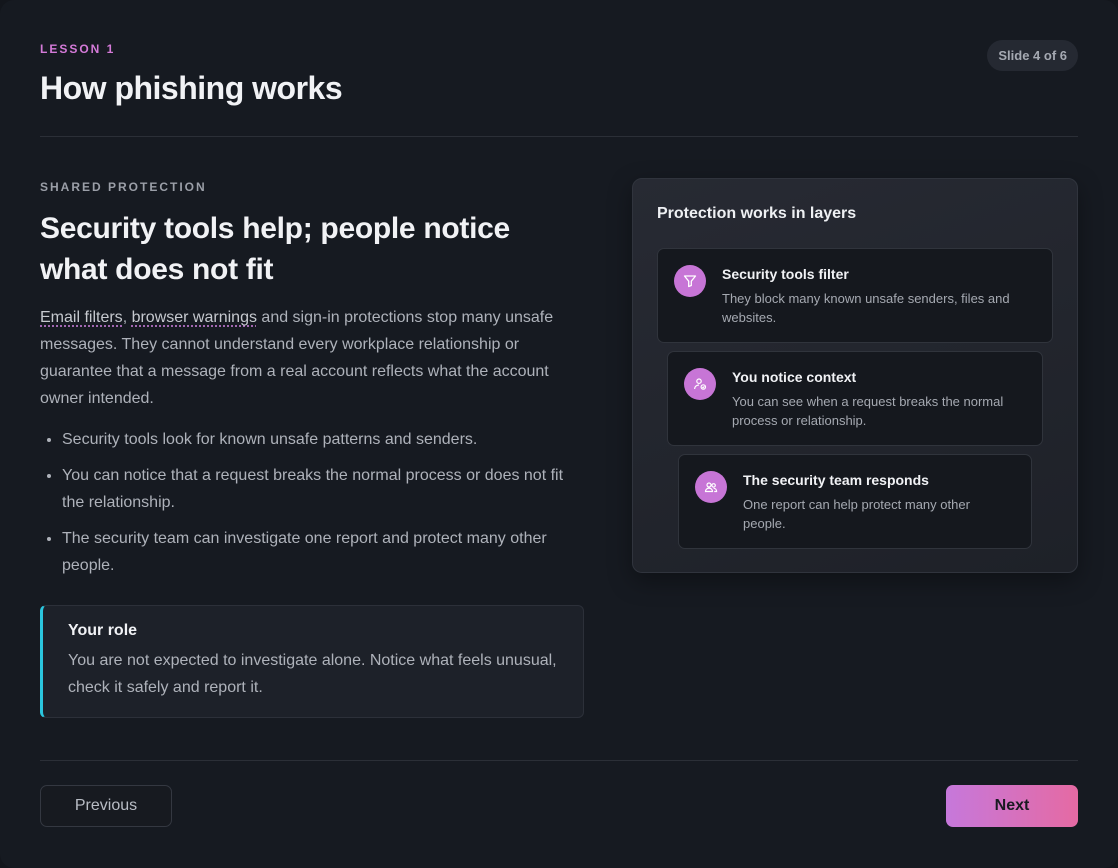 This screenshot has height=868, width=1118. What do you see at coordinates (103, 630) in the screenshot?
I see `role-callout-title: Your role` at bounding box center [103, 630].